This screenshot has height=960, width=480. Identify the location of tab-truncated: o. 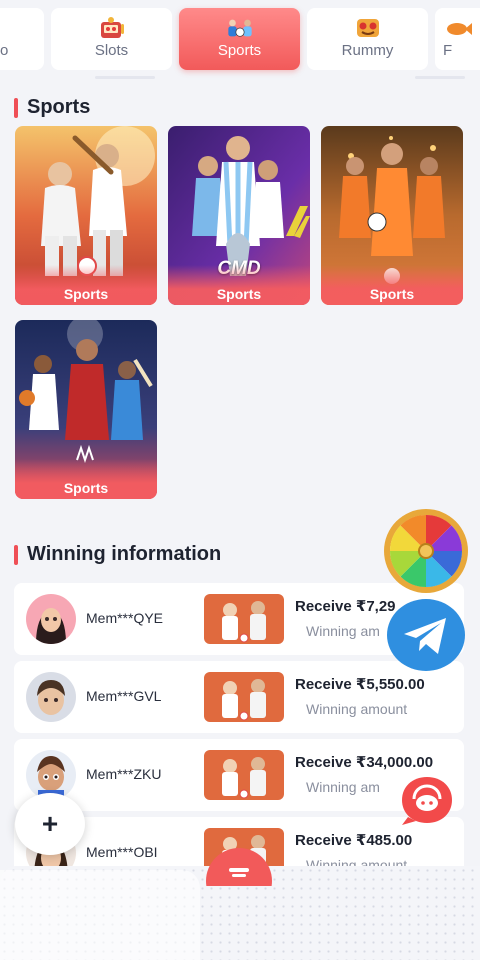
(22, 39).